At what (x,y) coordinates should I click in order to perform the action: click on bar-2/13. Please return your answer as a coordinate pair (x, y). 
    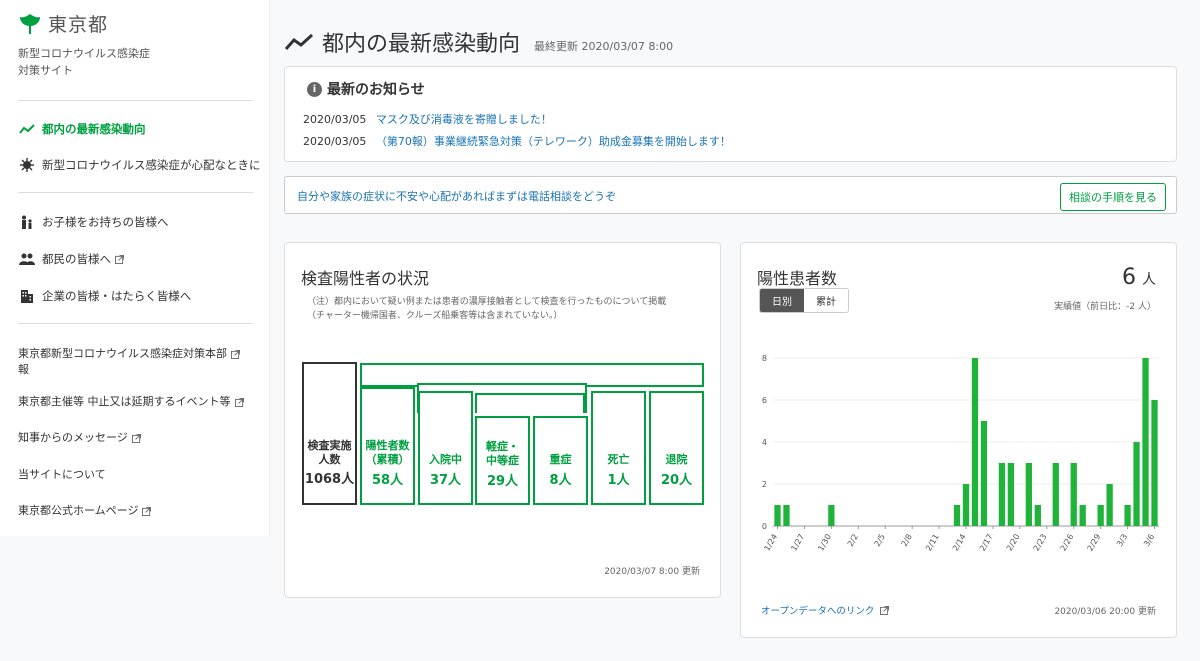
    Looking at the image, I should click on (957, 515).